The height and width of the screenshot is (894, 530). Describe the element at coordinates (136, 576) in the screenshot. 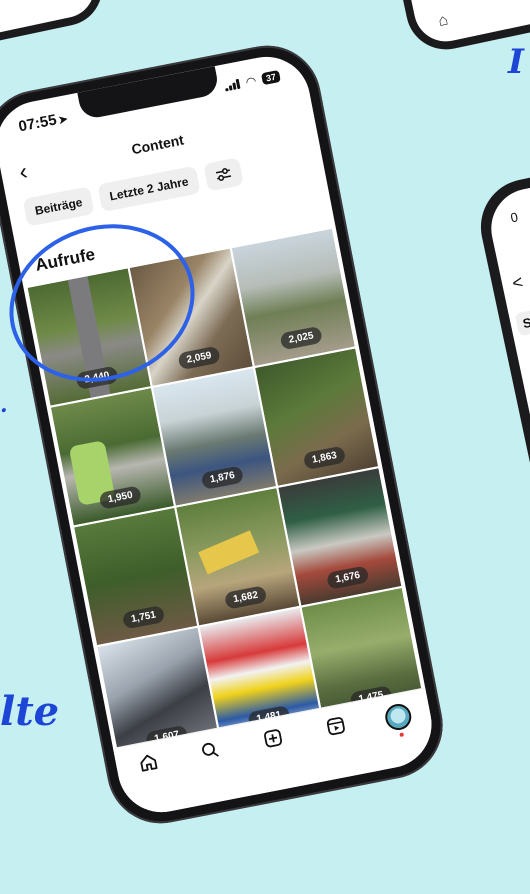

I see `post-tile: 1,751` at that location.